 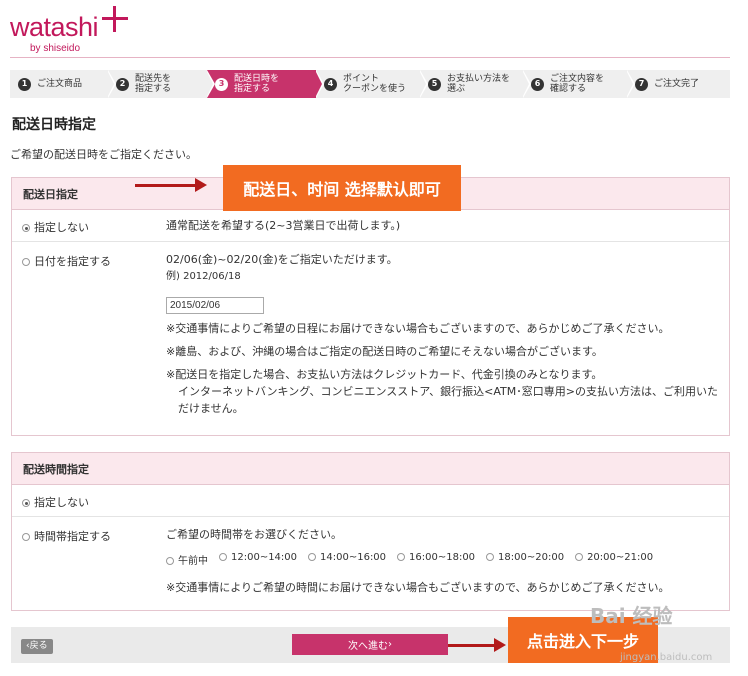 I want to click on note-islands: ※離島、および、沖縄の場合はご指定の配送日時のご希望にそえない場合がございます。, so click(x=384, y=351).